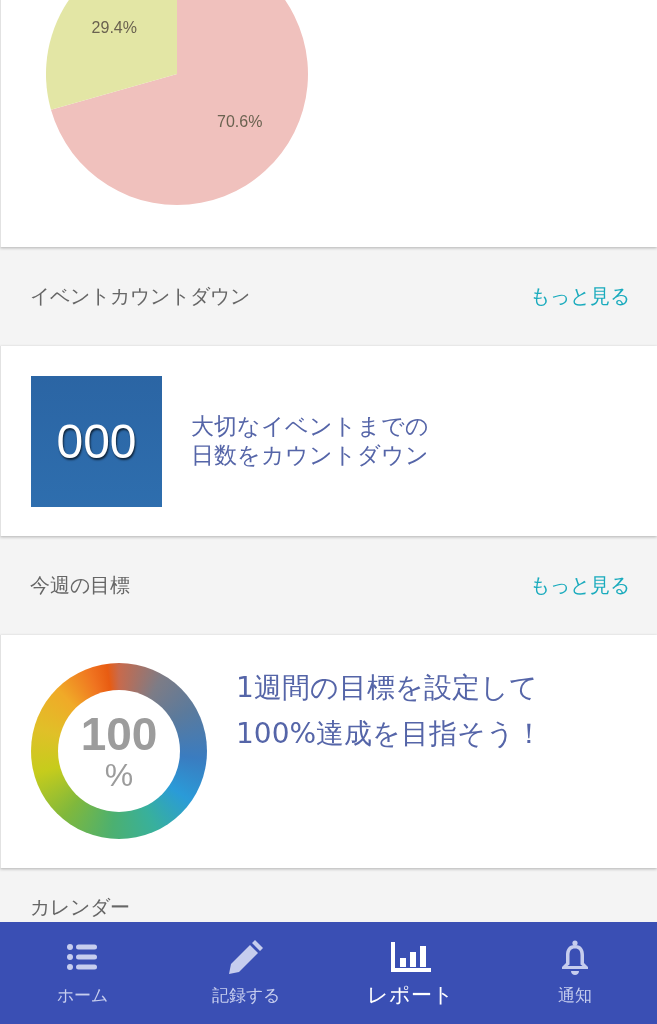 The width and height of the screenshot is (657, 1024). I want to click on slice-label: 29.4%, so click(114, 27).